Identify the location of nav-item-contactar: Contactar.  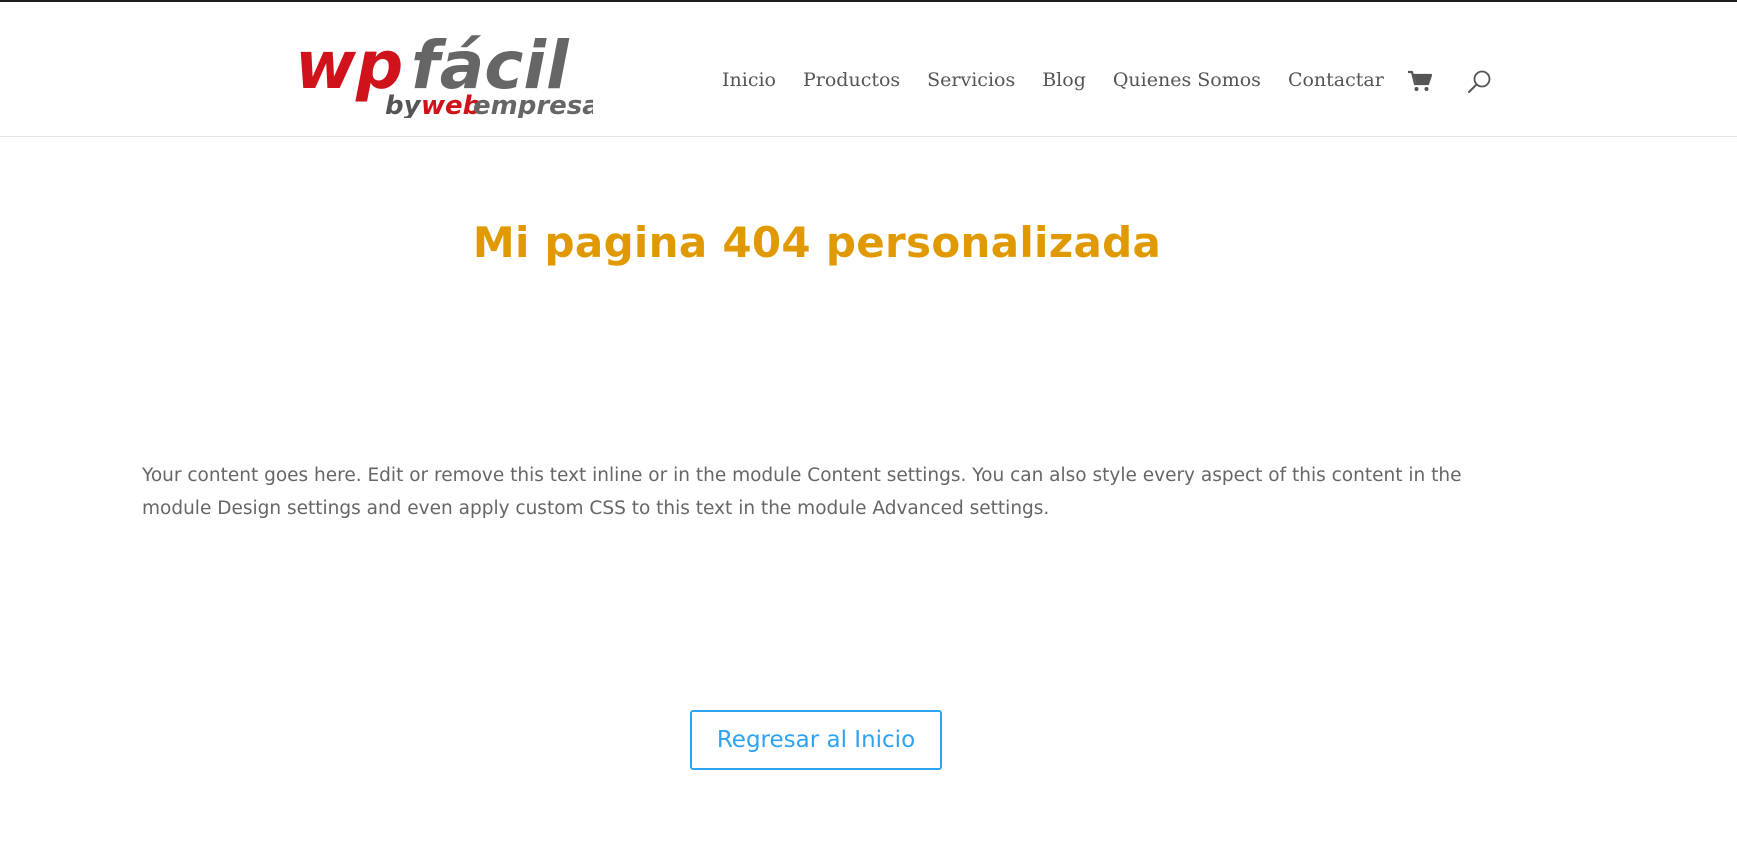
(1336, 80).